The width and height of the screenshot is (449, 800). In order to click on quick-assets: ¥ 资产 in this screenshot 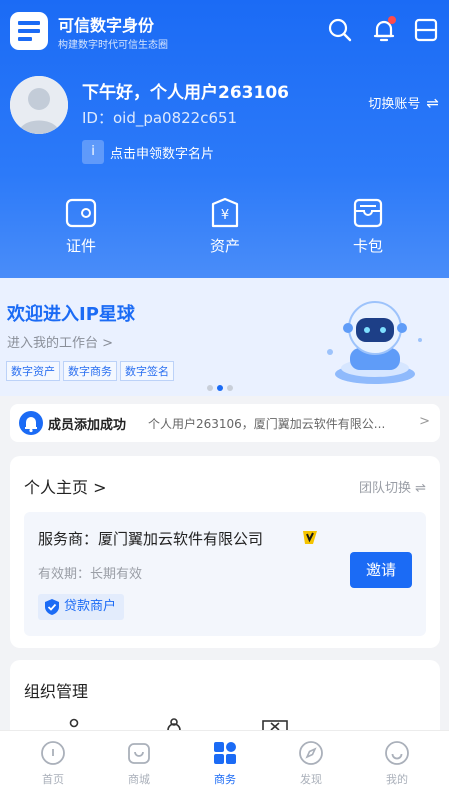, I will do `click(225, 226)`.